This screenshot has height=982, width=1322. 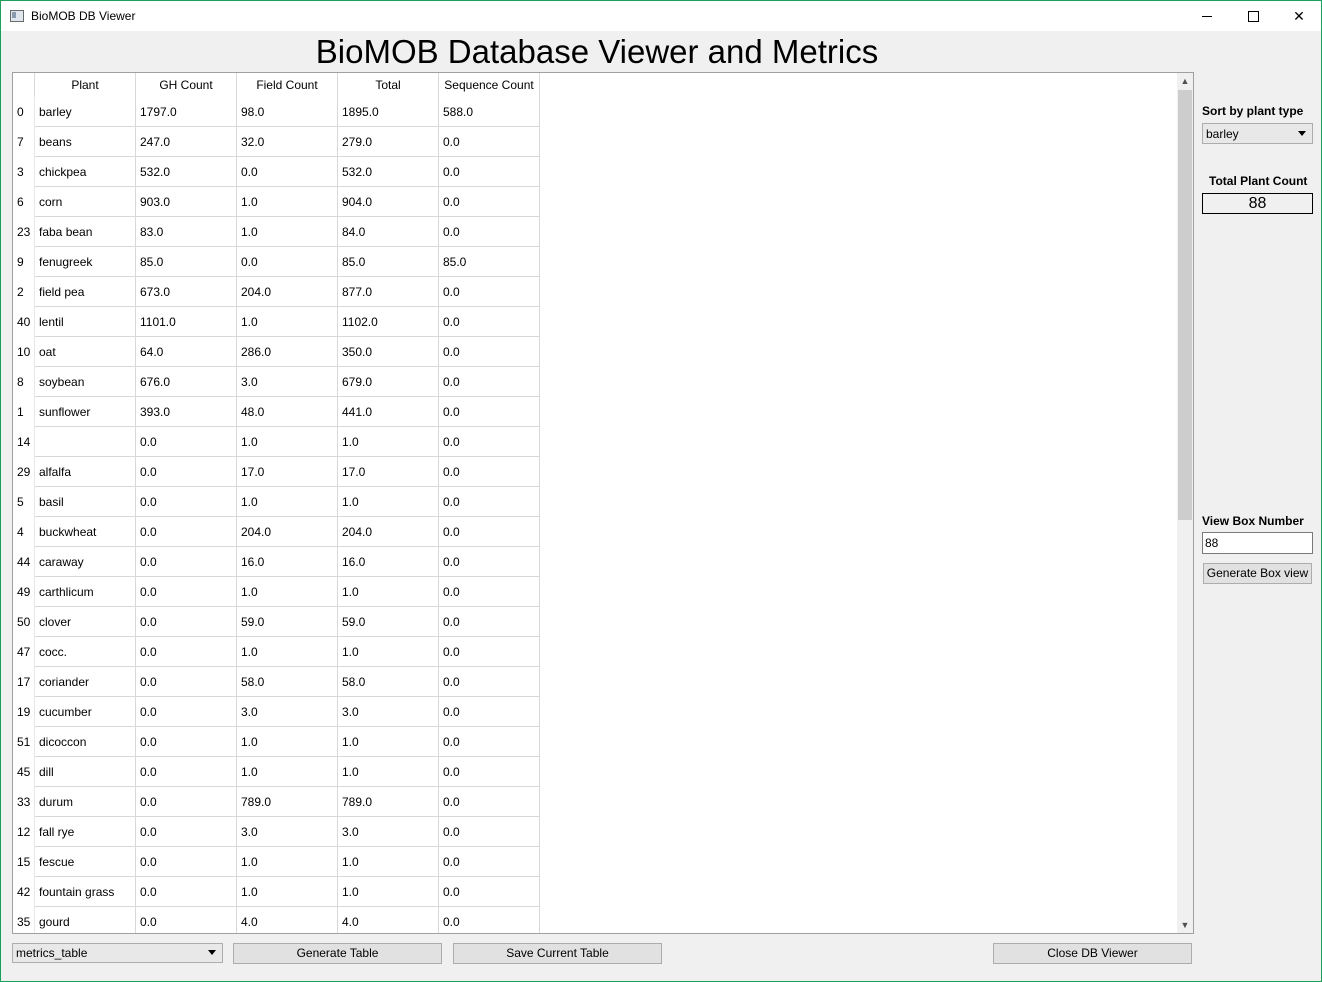 What do you see at coordinates (85, 621) in the screenshot?
I see `table-cell-plant: clover` at bounding box center [85, 621].